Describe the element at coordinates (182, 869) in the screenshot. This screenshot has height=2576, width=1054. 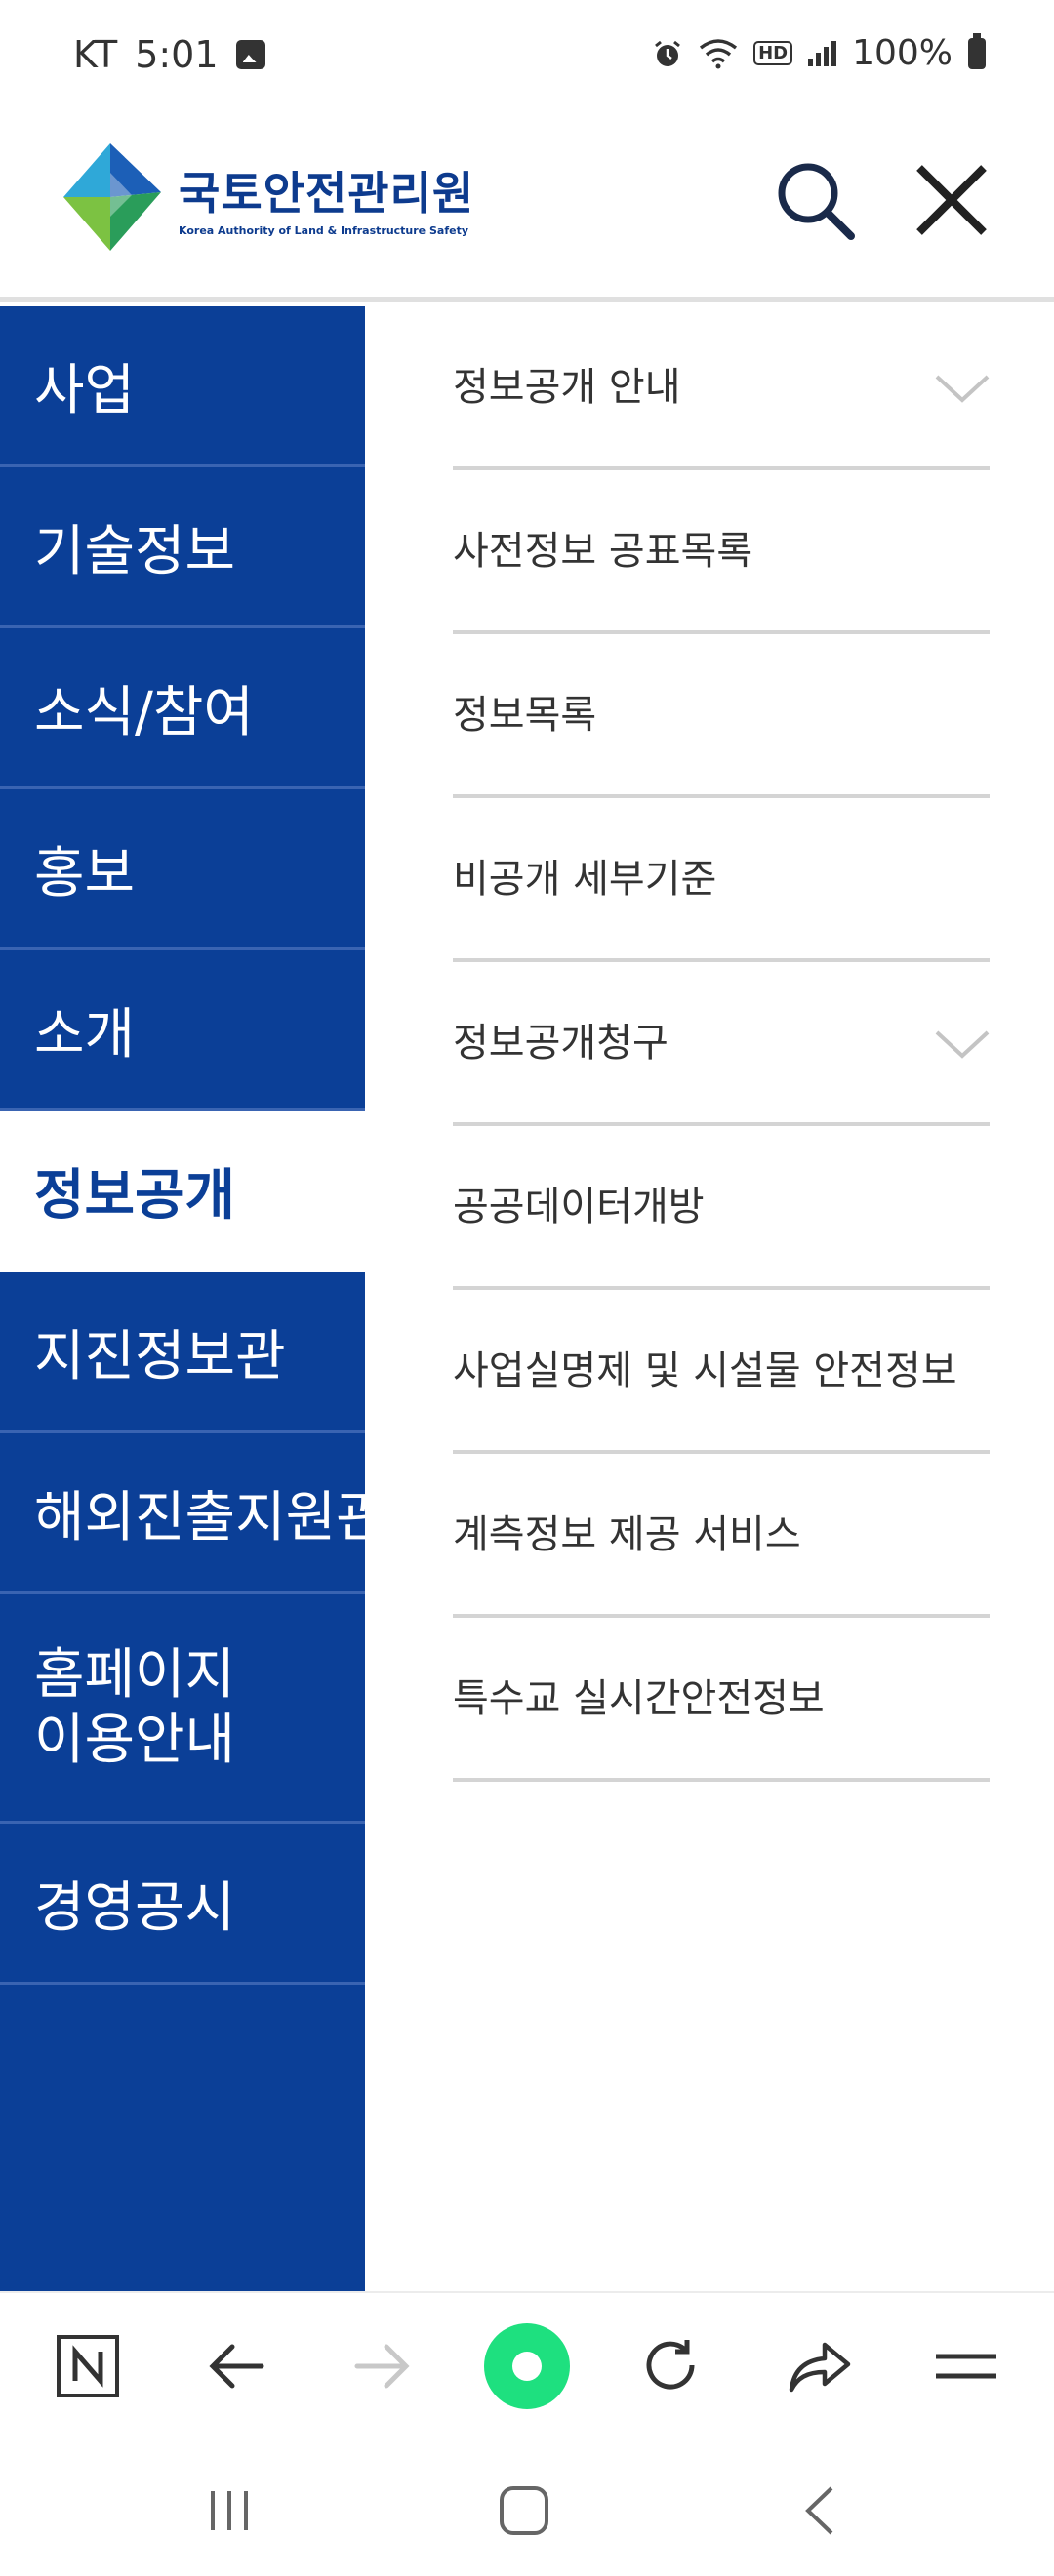
I see `nav-item-pr: 홍보` at that location.